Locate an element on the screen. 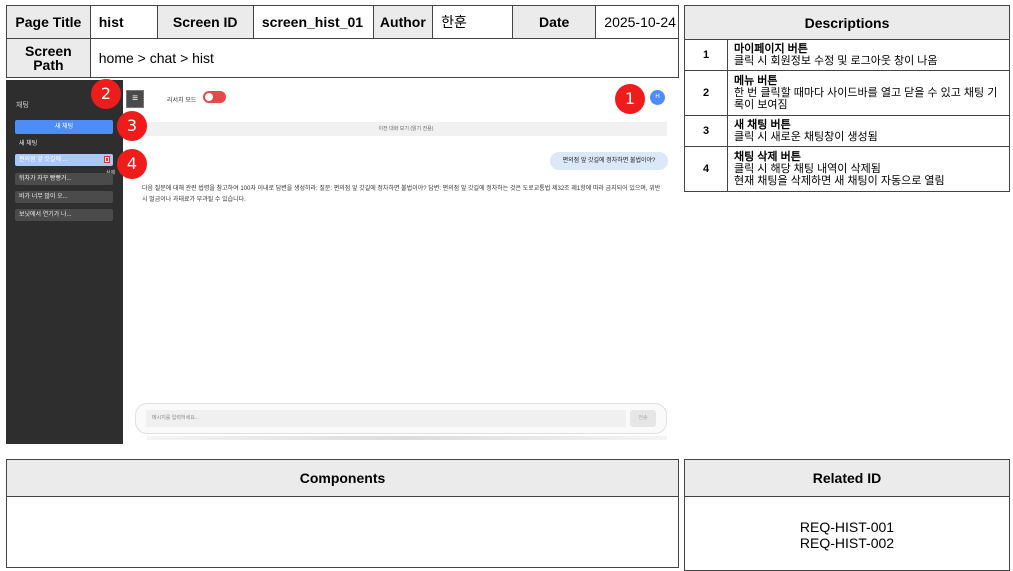 The image size is (1013, 571). new-chat-button: 새 채팅 is located at coordinates (64, 127).